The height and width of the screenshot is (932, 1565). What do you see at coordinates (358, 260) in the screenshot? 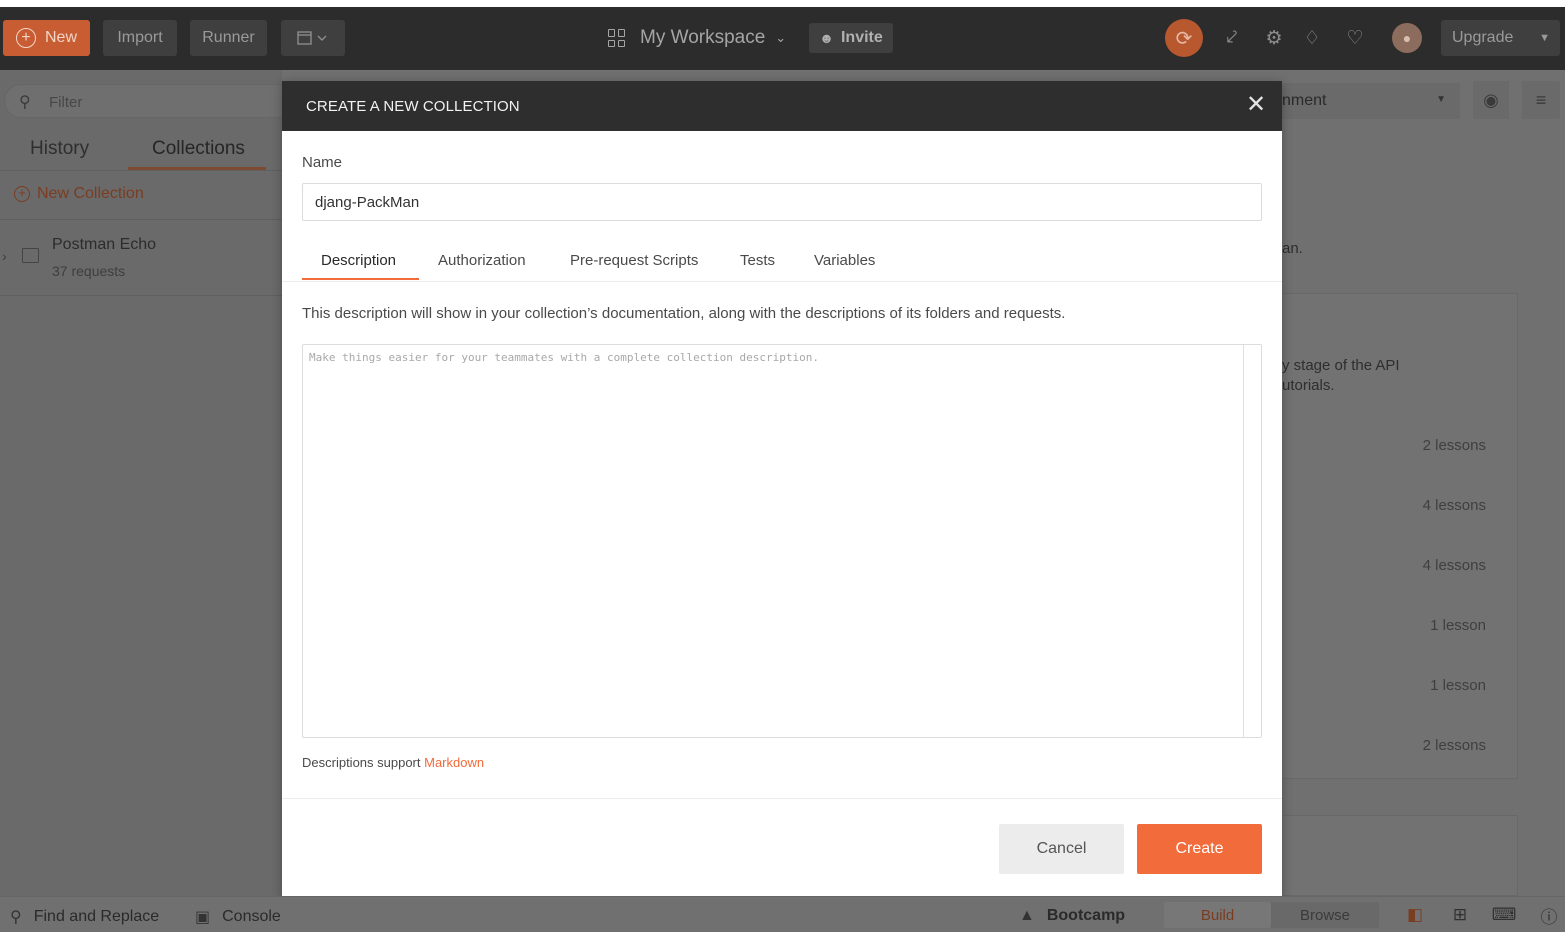
I see `tab-description: Description` at bounding box center [358, 260].